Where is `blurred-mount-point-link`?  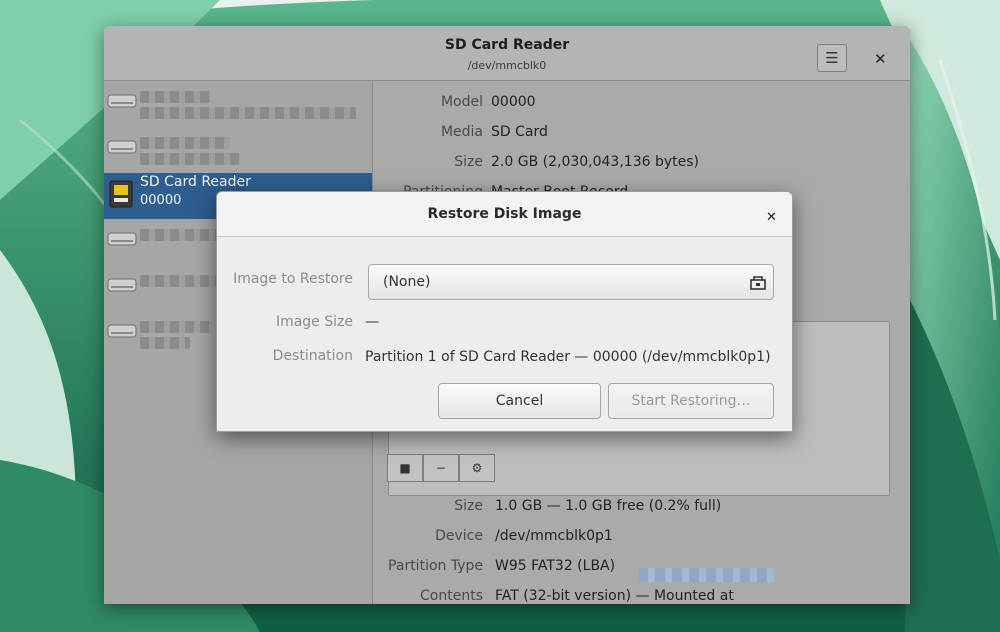
blurred-mount-point-link is located at coordinates (706, 575).